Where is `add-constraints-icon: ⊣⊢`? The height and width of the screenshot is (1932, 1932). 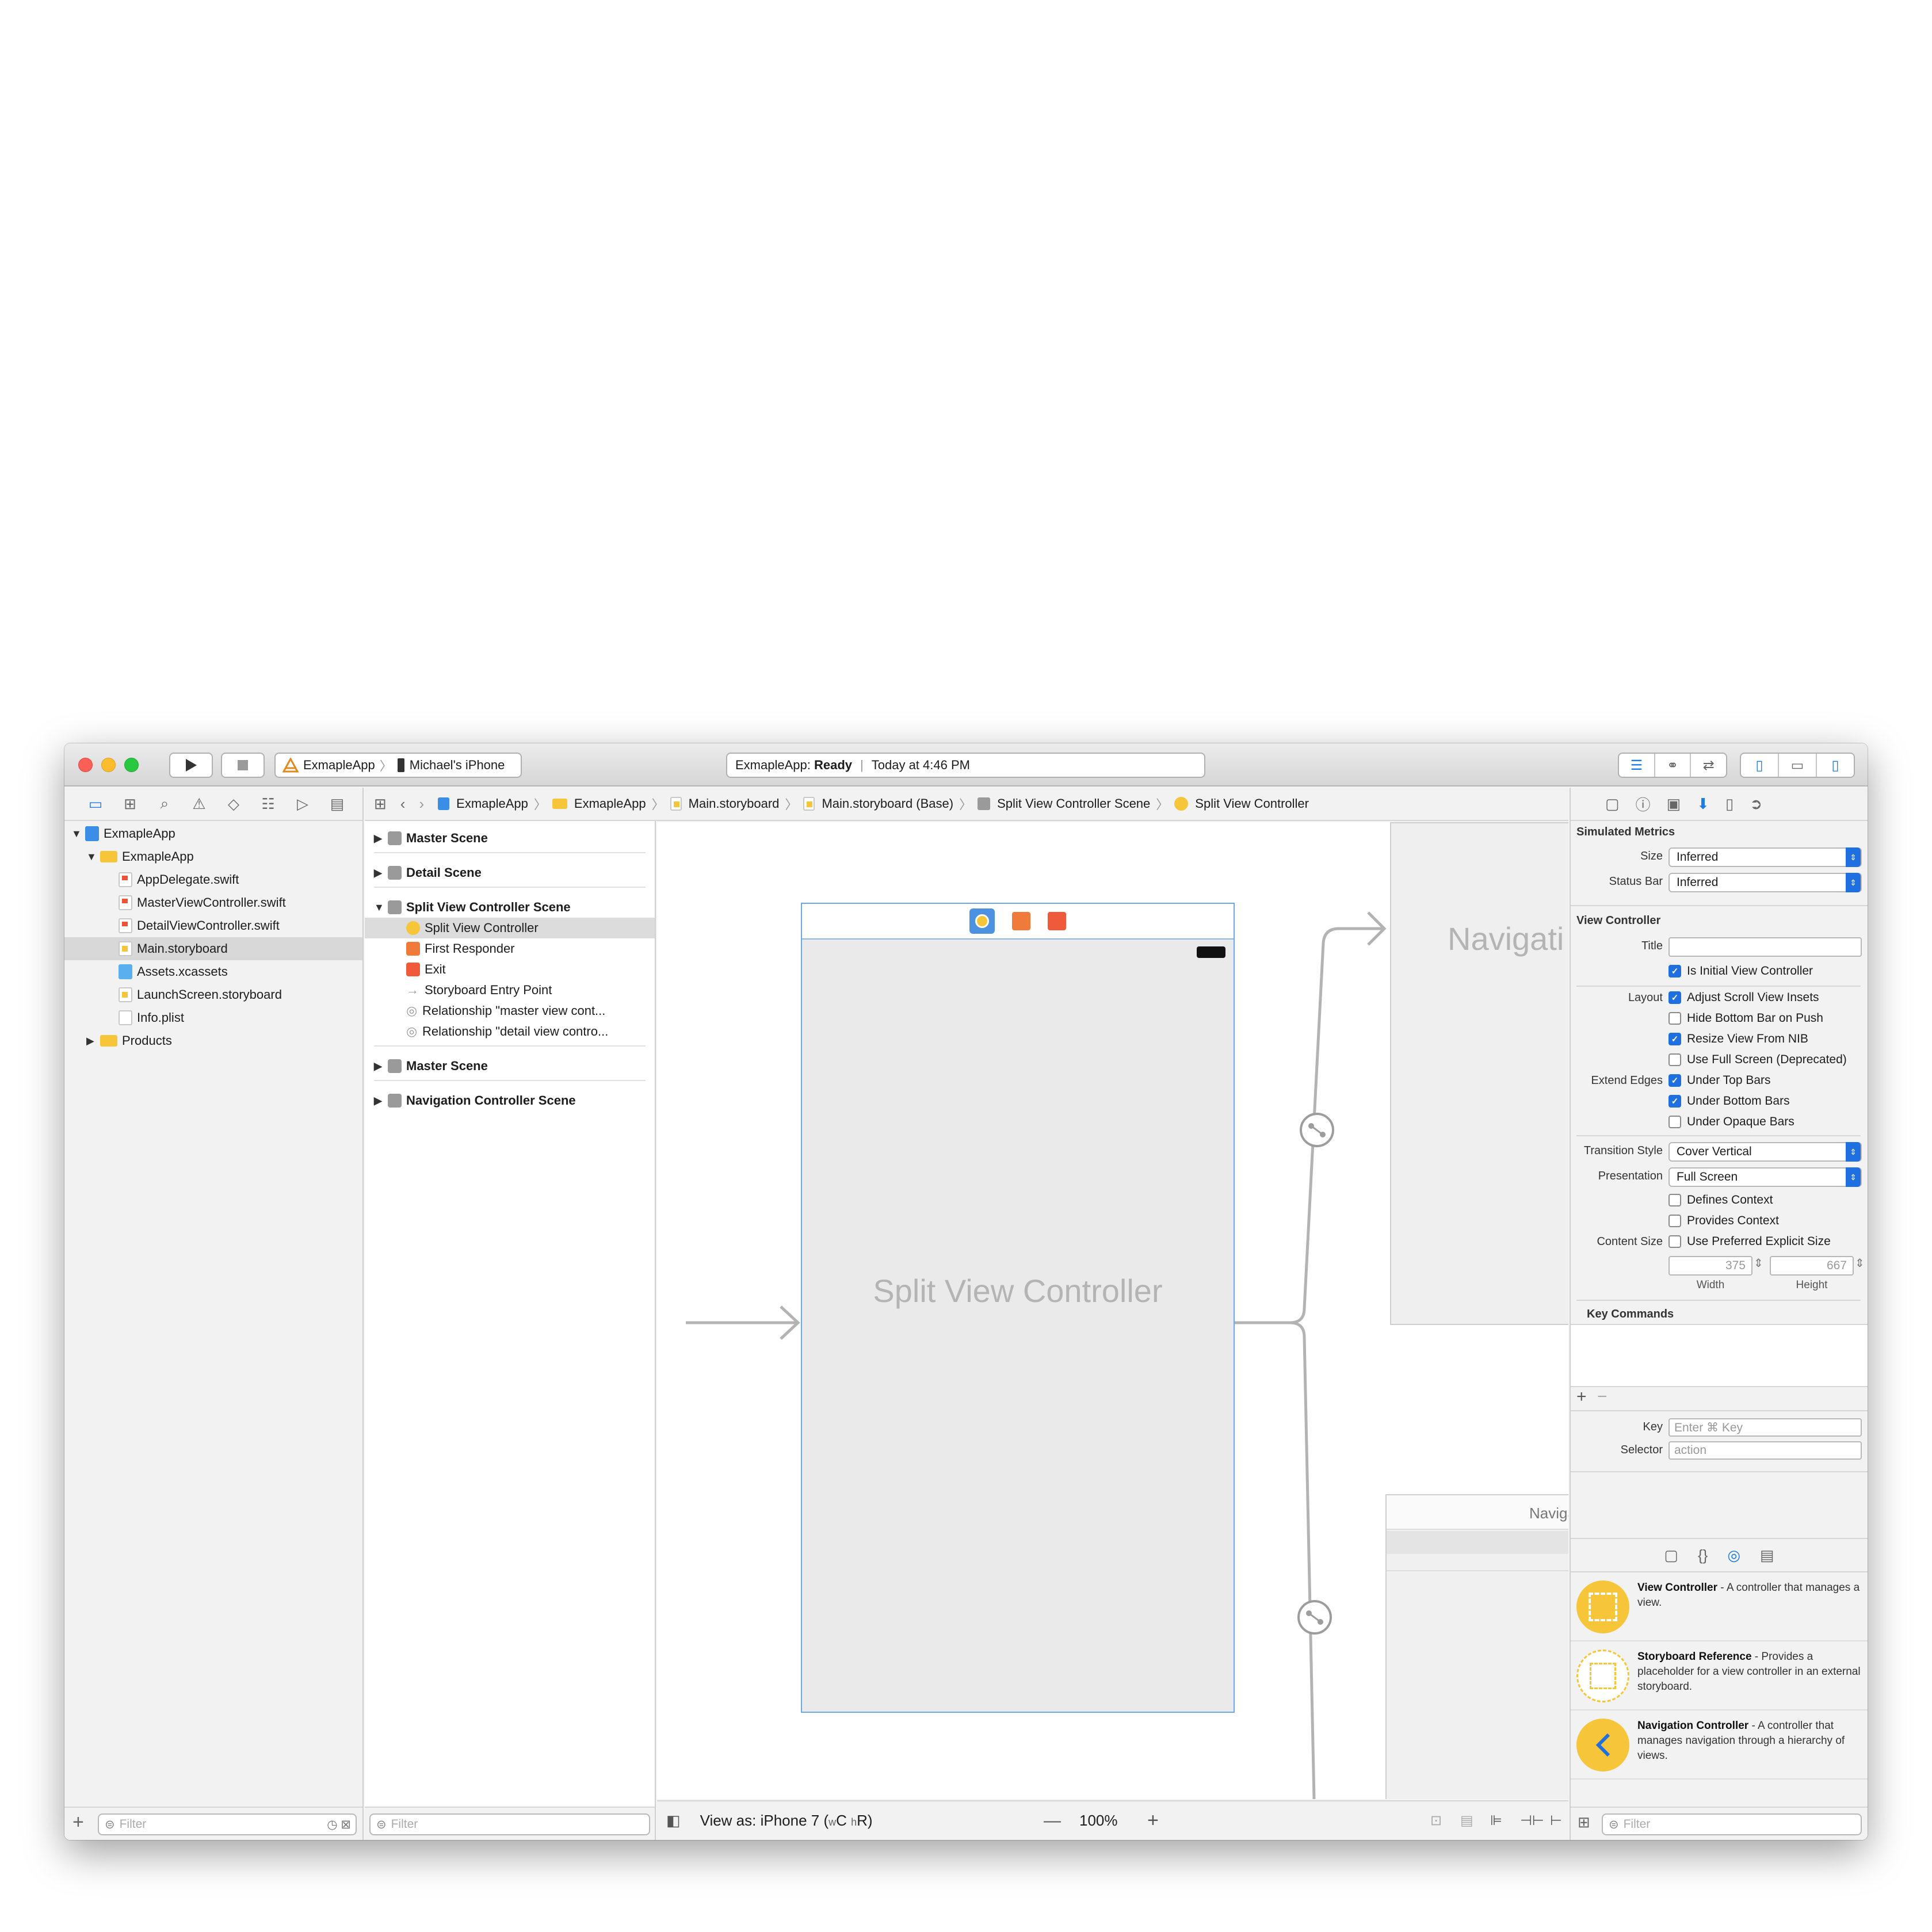
add-constraints-icon: ⊣⊢ is located at coordinates (1532, 1820).